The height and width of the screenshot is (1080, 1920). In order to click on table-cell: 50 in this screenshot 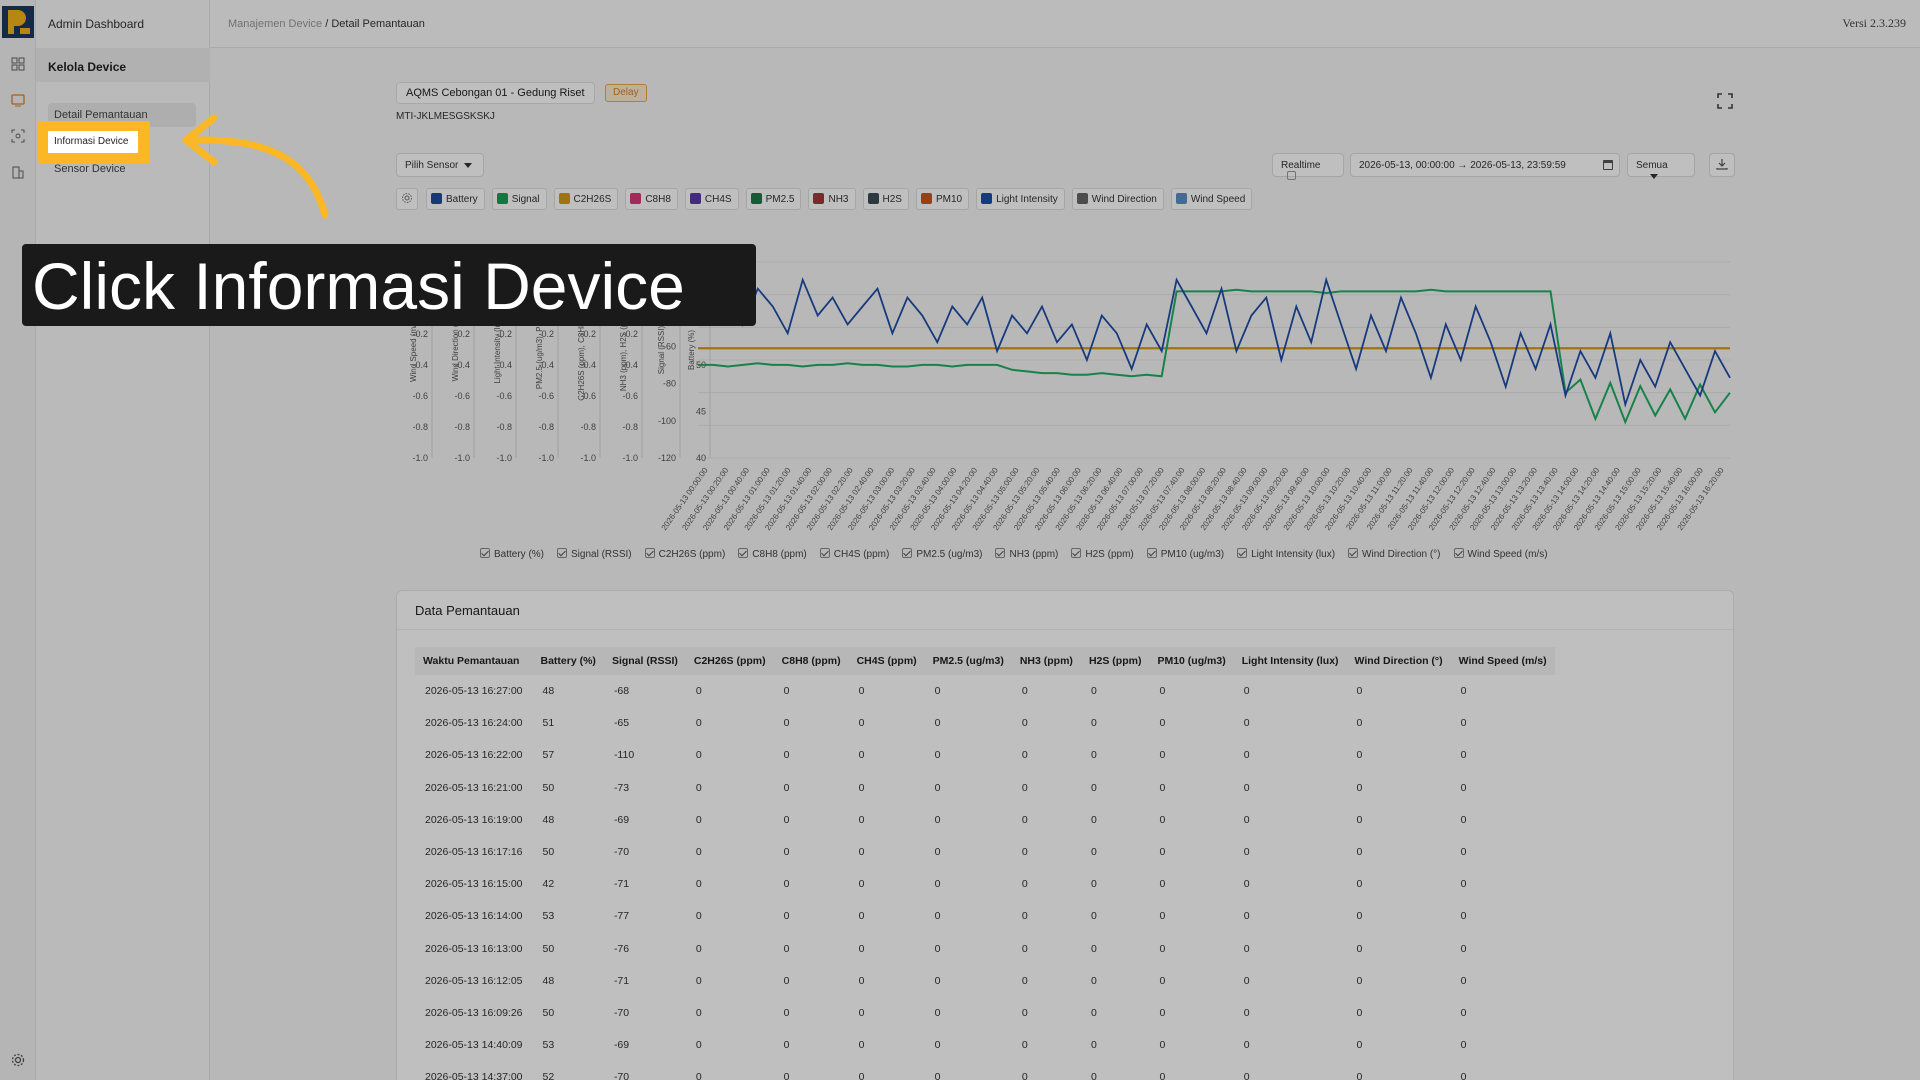, I will do `click(548, 787)`.